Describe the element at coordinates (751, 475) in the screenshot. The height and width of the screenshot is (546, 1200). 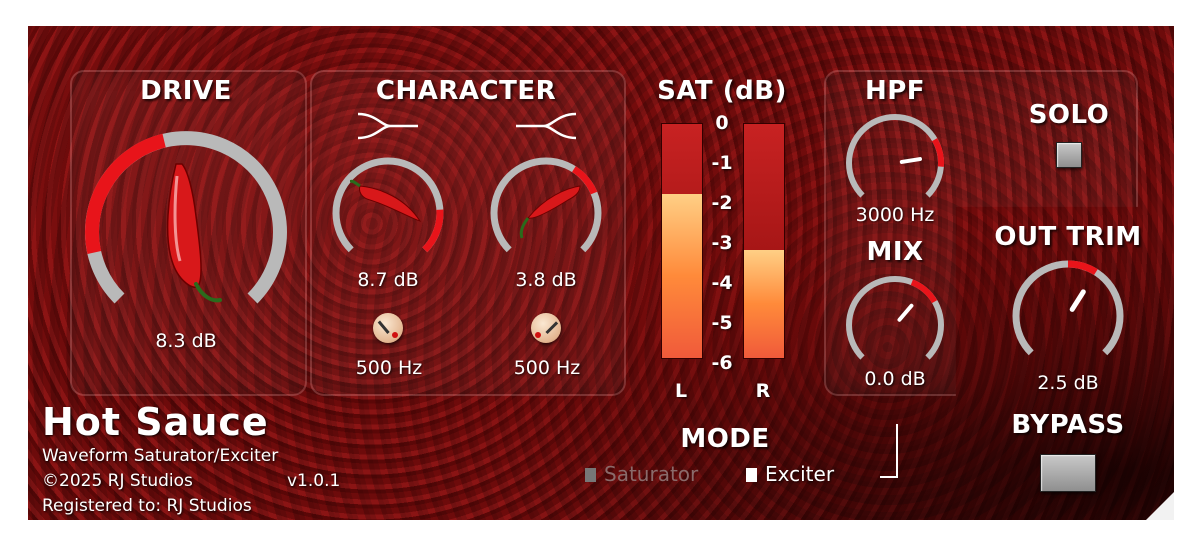
I see `exciter-checkbox` at that location.